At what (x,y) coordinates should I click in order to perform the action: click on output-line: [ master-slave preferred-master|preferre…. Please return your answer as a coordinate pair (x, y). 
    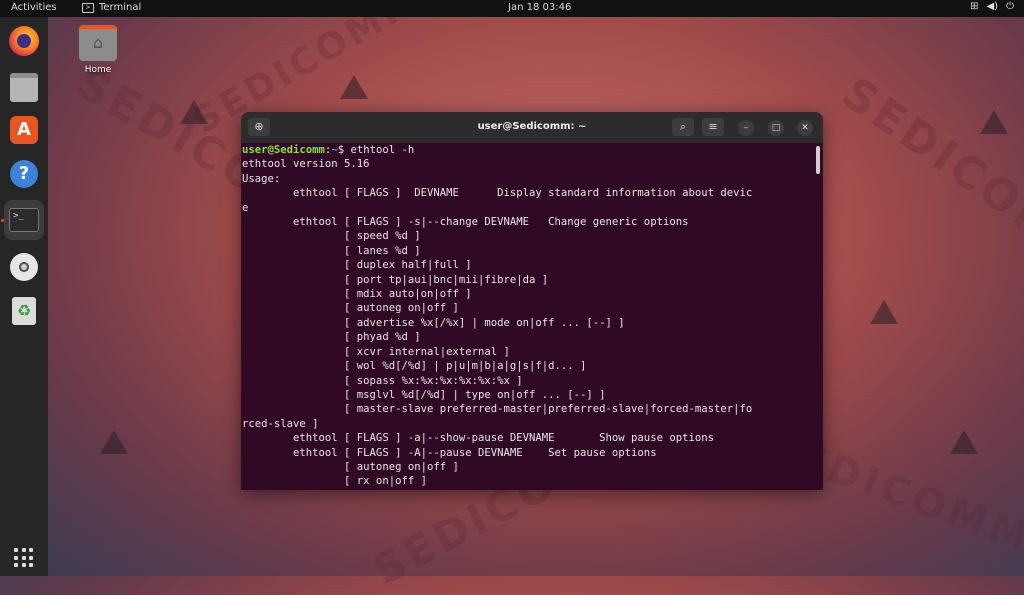
    Looking at the image, I should click on (497, 409).